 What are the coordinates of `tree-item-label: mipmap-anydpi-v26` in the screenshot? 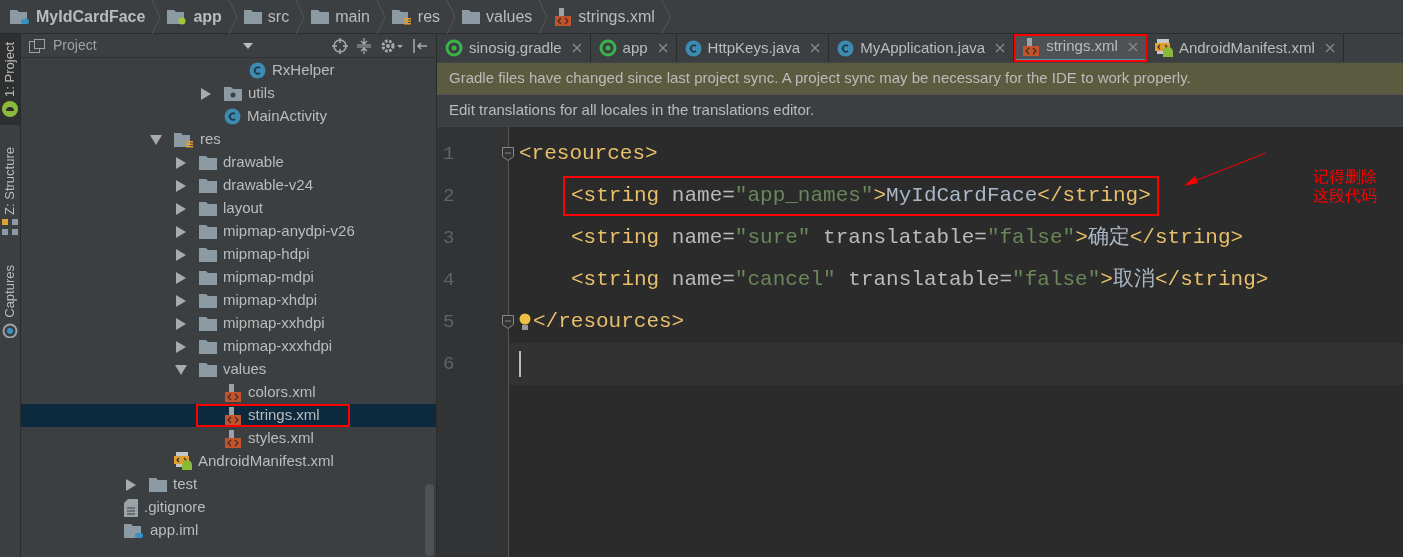 It's located at (289, 231).